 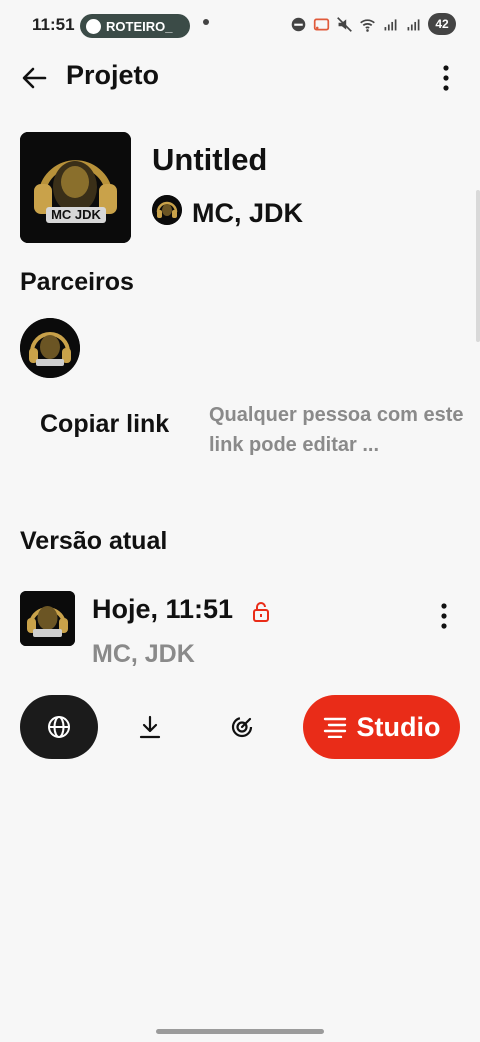 I want to click on headphones-logo-icon, so click(x=47, y=618).